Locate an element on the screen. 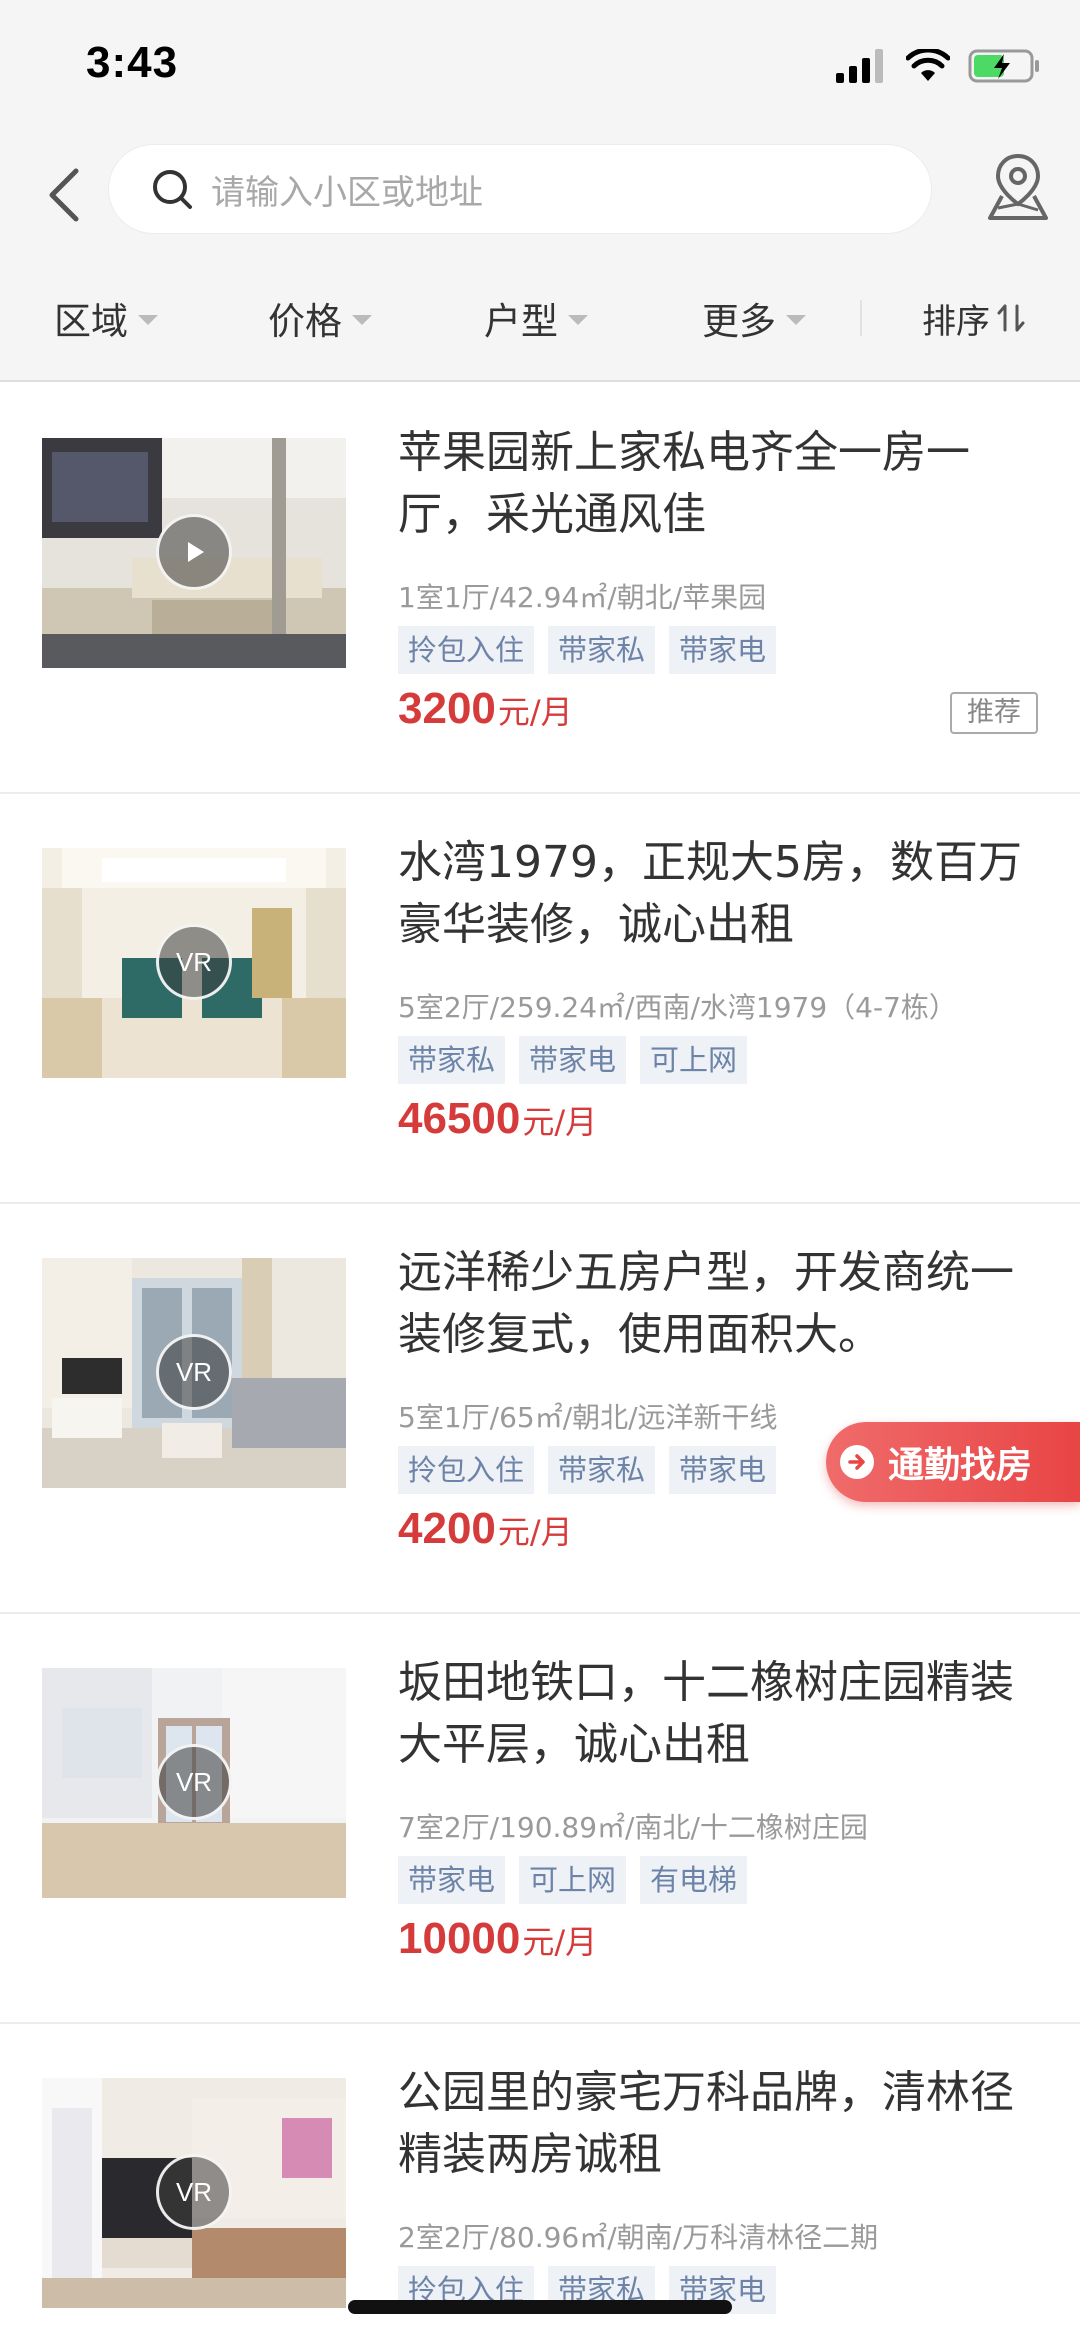 Image resolution: width=1080 pixels, height=2339 pixels. commute-search-button: 通勤找房 is located at coordinates (953, 1462).